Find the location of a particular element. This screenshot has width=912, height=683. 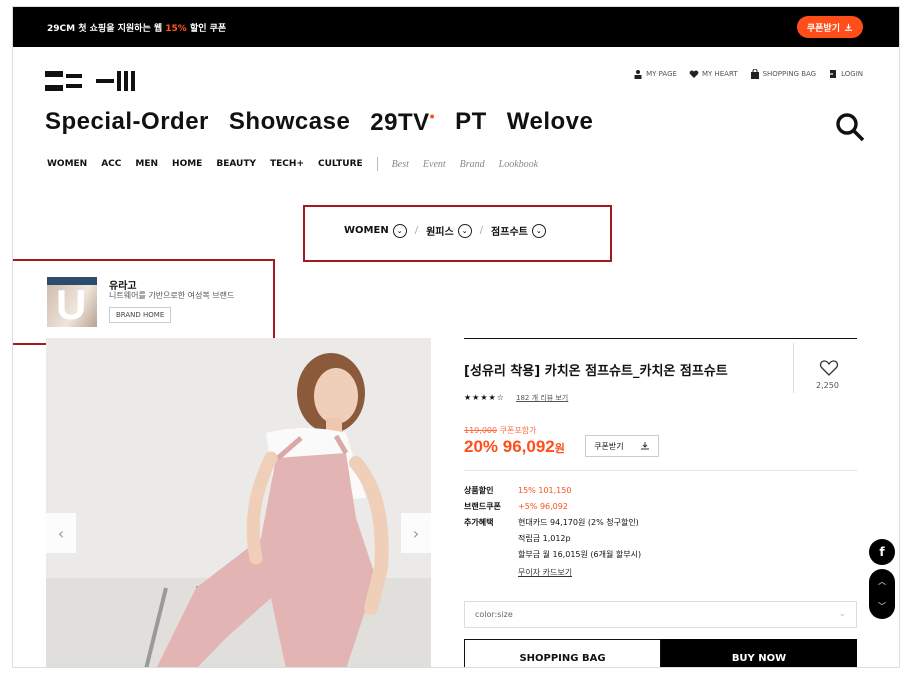

category-tech: TECH+ is located at coordinates (287, 164).